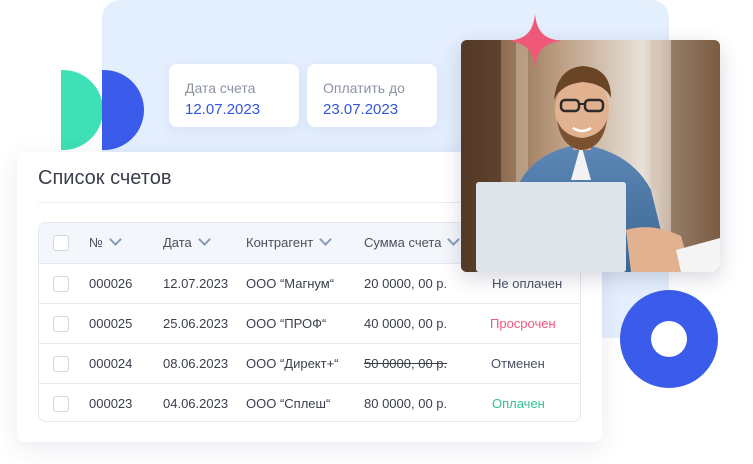 Image resolution: width=753 pixels, height=464 pixels. What do you see at coordinates (361, 109) in the screenshot?
I see `pay-until-value: 23.07.2023` at bounding box center [361, 109].